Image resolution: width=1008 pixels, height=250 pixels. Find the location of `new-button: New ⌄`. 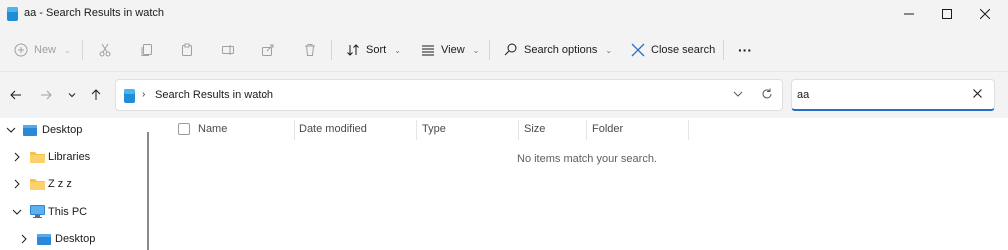

new-button: New ⌄ is located at coordinates (42, 50).